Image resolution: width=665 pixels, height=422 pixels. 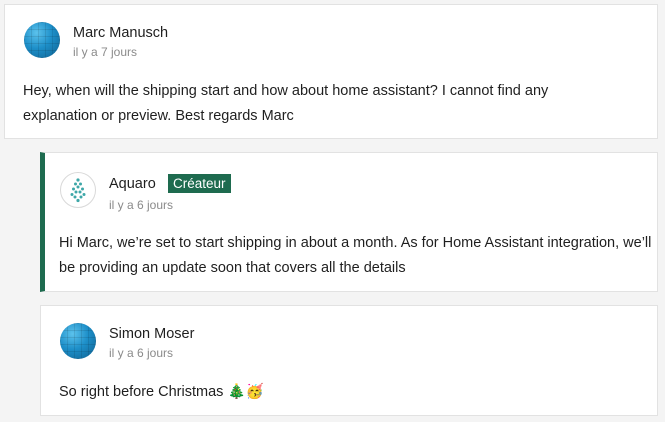 I want to click on aquaro-logo-icon, so click(x=78, y=190).